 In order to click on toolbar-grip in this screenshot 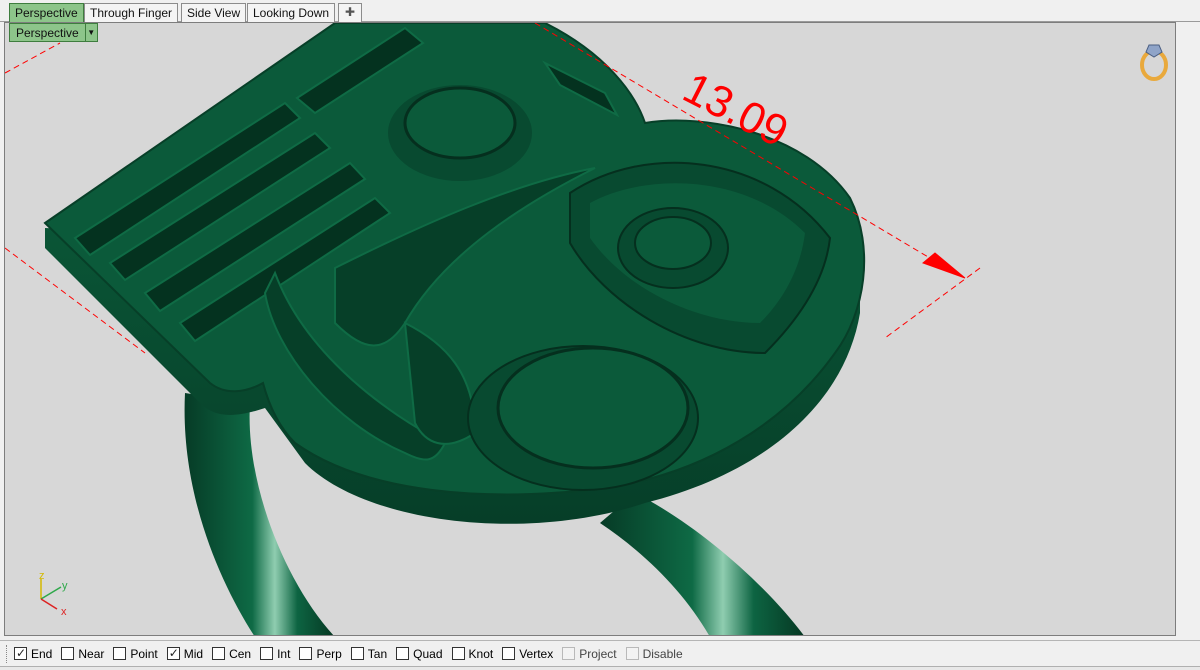, I will do `click(8, 653)`.